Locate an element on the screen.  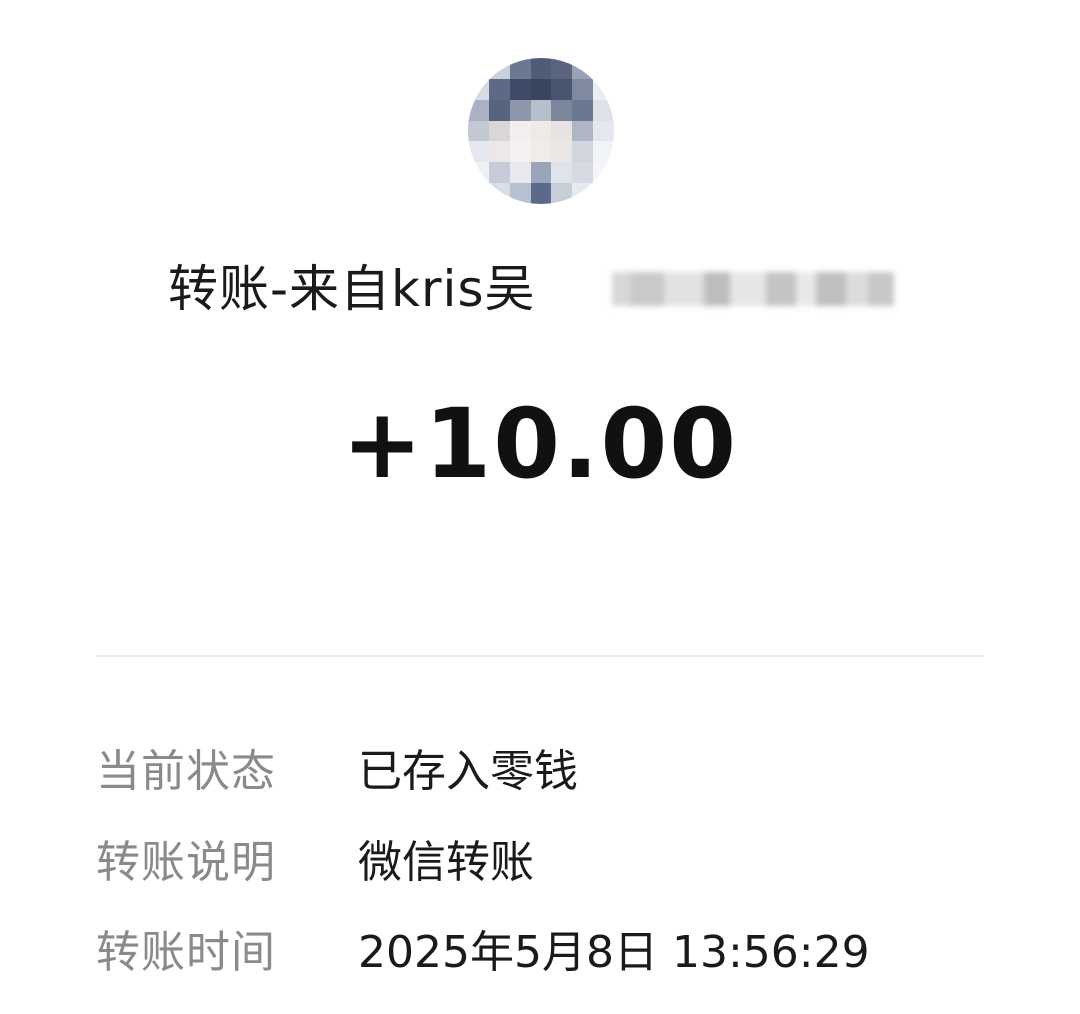
section-divider is located at coordinates (540, 656).